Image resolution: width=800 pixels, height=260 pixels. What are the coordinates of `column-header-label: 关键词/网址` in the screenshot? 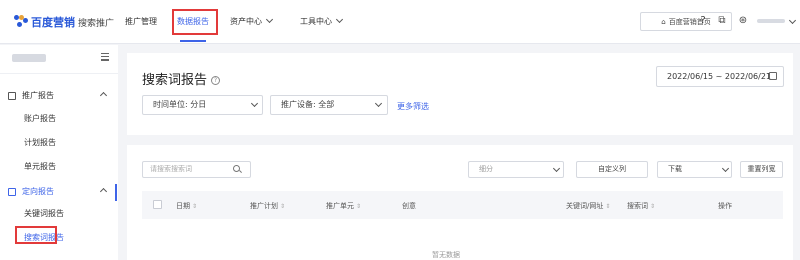 It's located at (585, 206).